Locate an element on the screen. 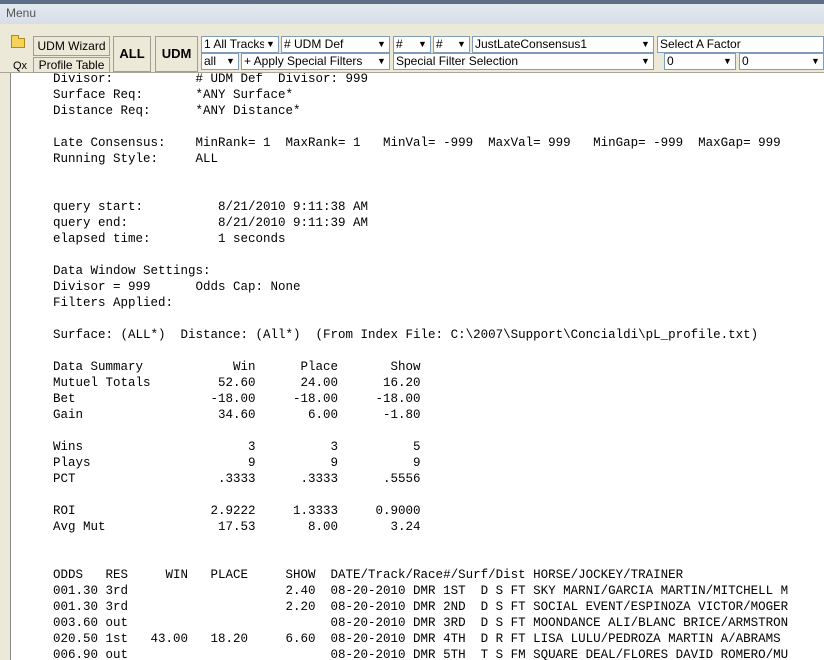  report-line: Distance Req: *ANY Distance* is located at coordinates (177, 111).